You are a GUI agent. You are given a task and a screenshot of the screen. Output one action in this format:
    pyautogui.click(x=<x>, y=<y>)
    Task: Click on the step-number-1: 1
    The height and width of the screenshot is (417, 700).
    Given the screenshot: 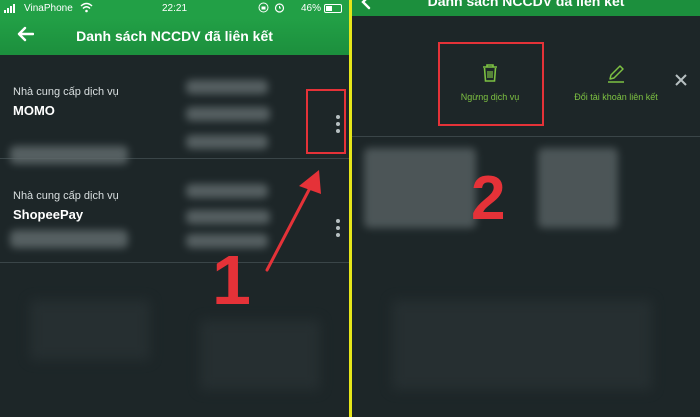 What is the action you would take?
    pyautogui.click(x=231, y=280)
    